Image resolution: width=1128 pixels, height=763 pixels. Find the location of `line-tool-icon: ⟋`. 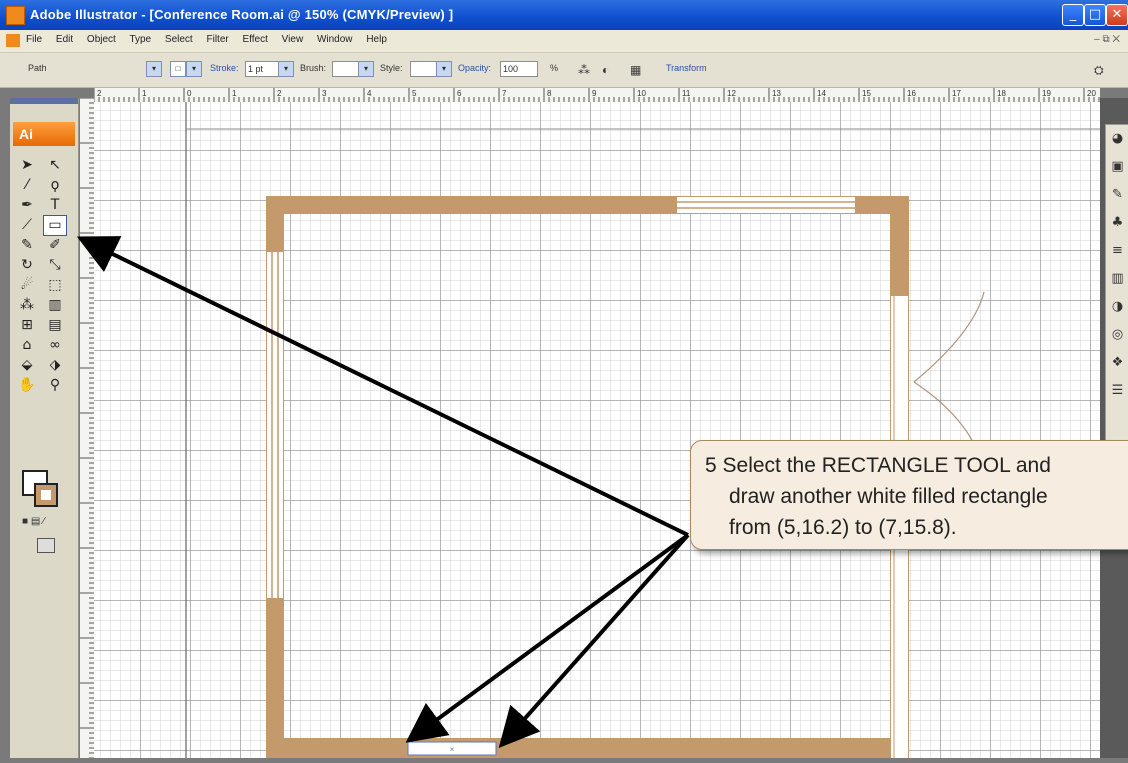

line-tool-icon: ⟋ is located at coordinates (27, 225).